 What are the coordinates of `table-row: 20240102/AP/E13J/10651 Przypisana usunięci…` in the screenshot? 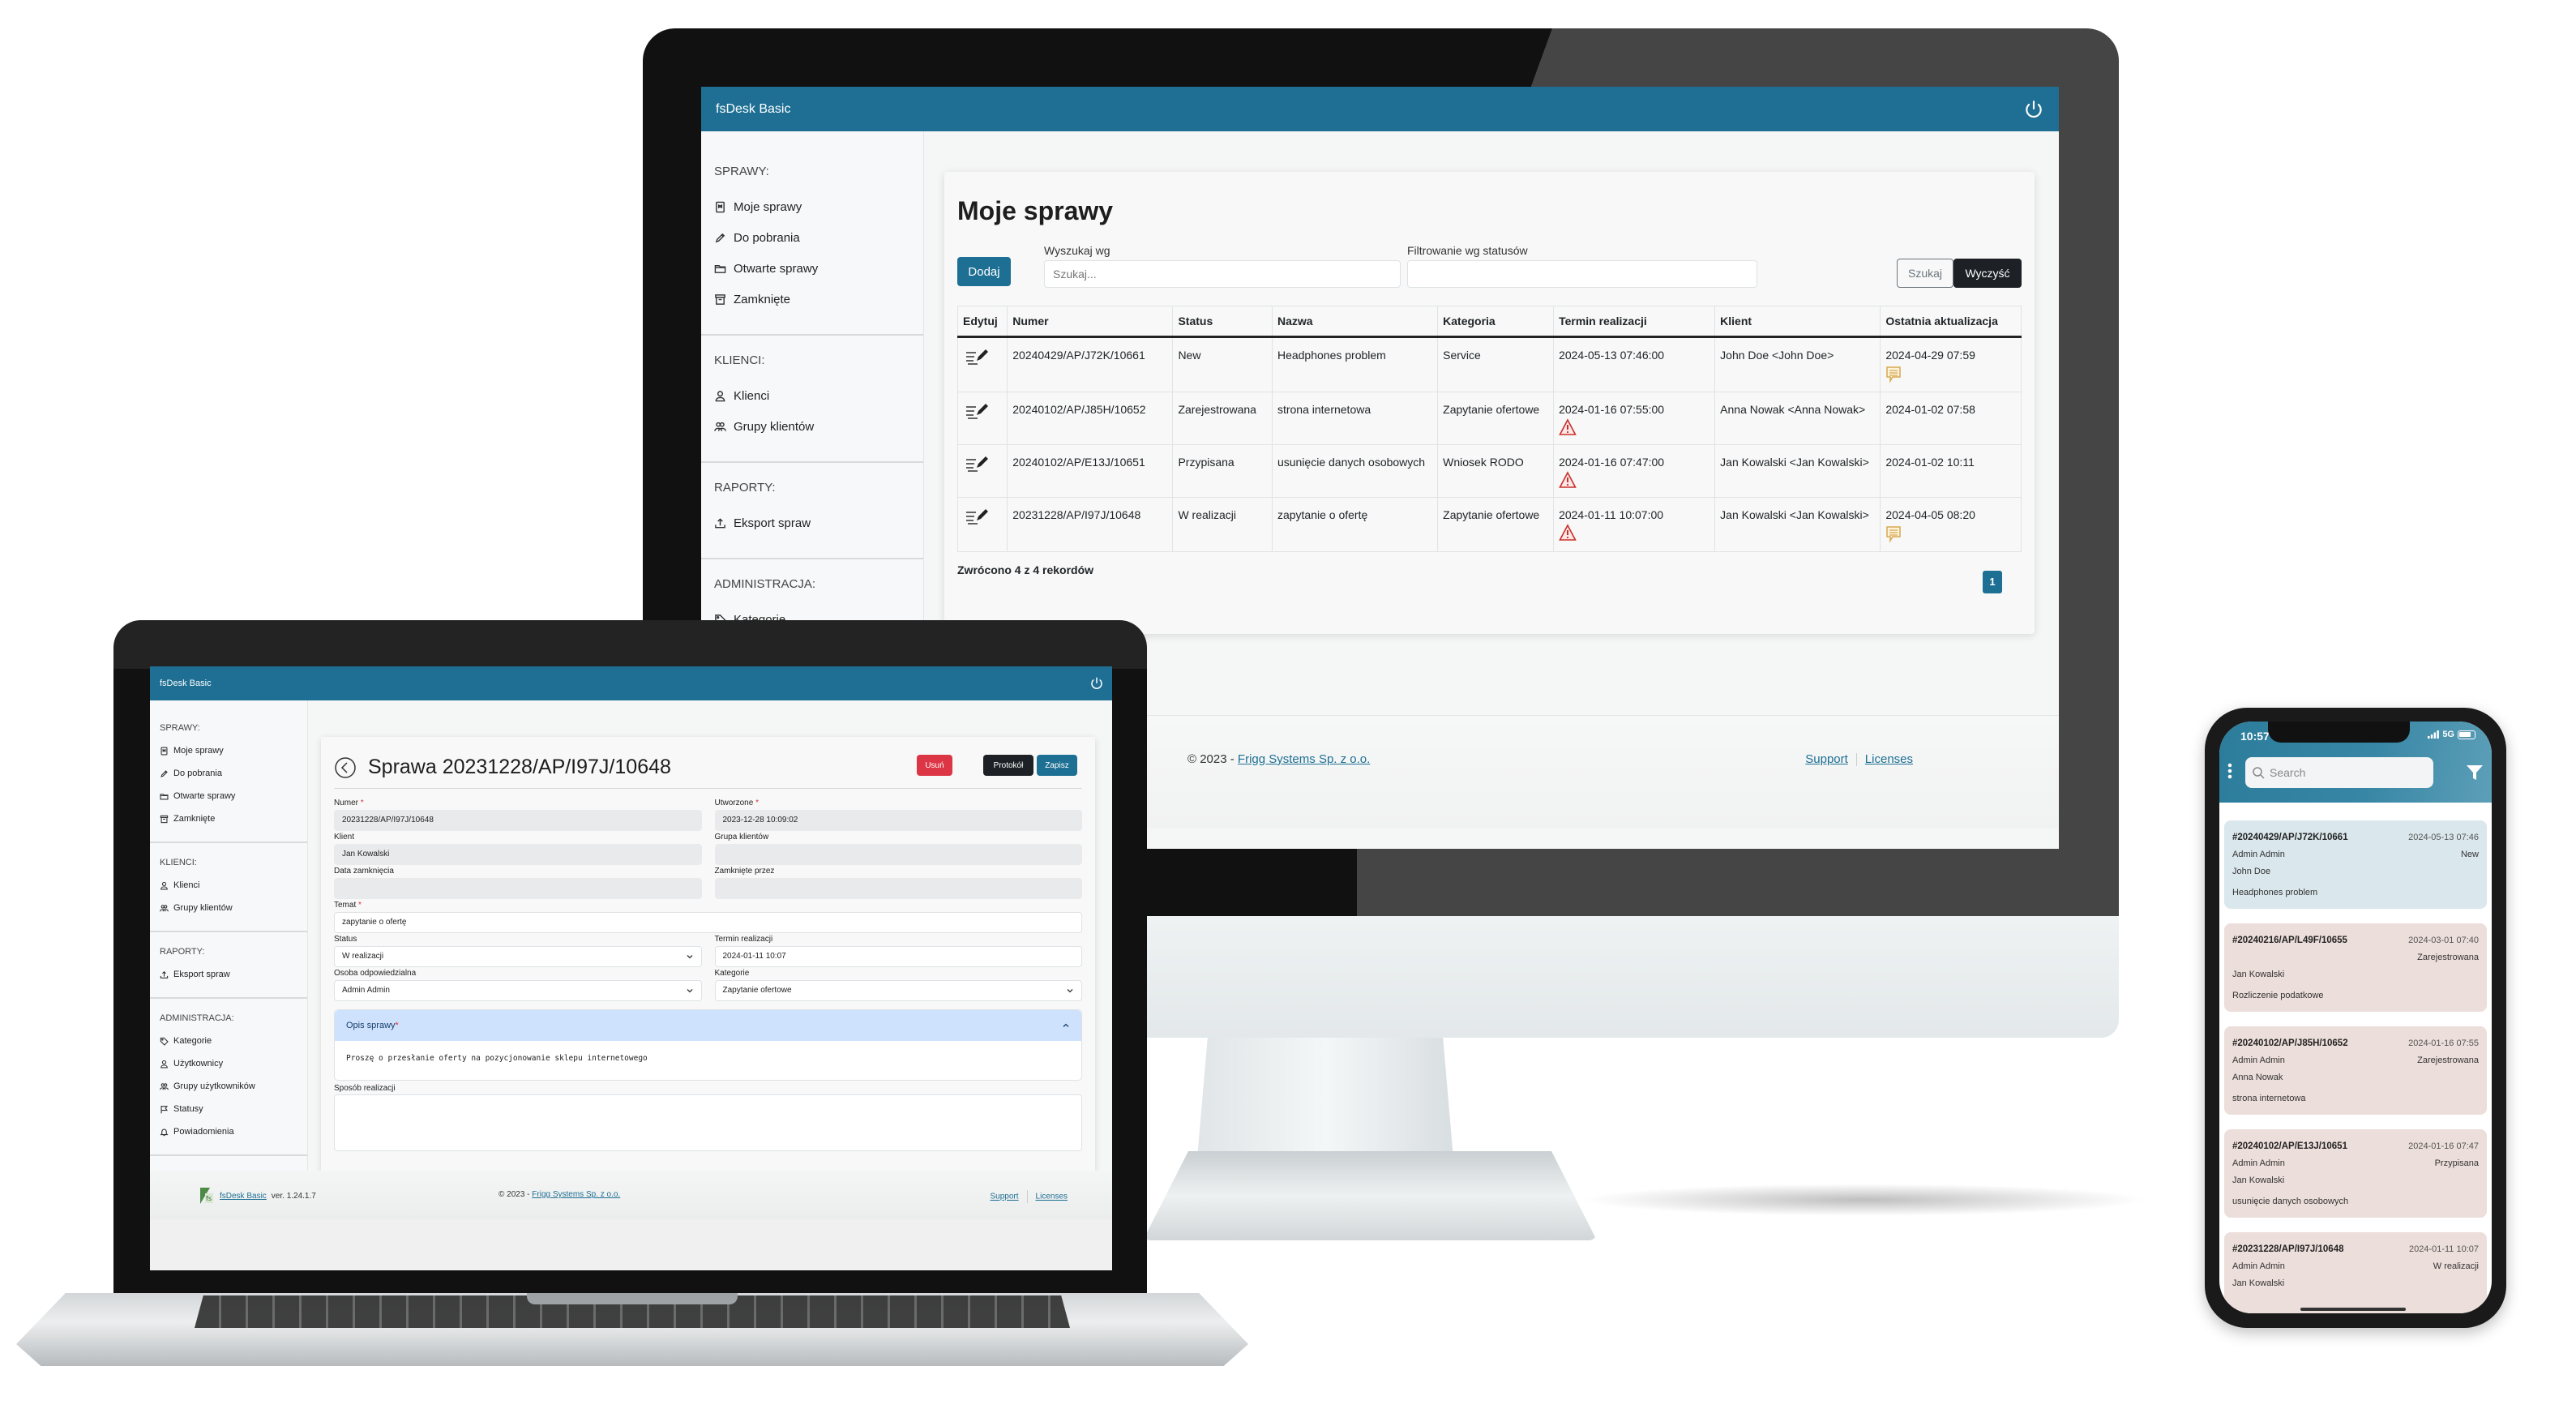 It's located at (1489, 471).